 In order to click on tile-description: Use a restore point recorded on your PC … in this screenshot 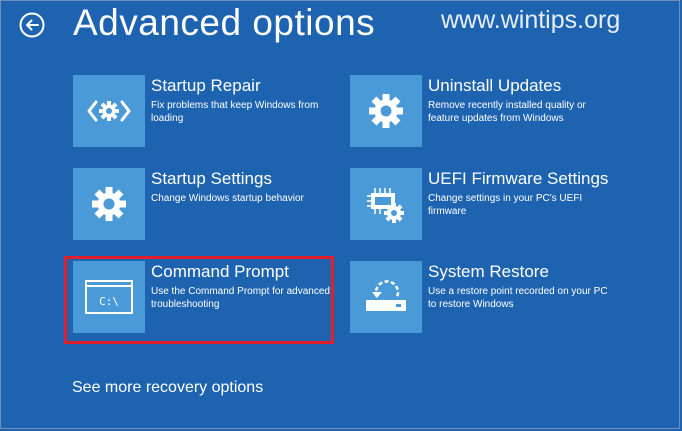, I will do `click(518, 298)`.